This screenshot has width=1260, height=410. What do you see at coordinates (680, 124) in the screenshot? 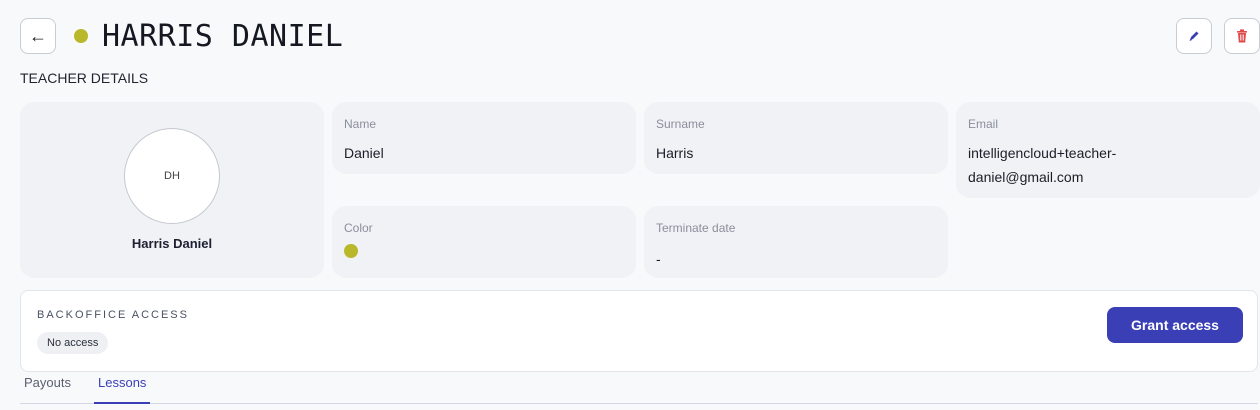
I see `field-label: Surname` at bounding box center [680, 124].